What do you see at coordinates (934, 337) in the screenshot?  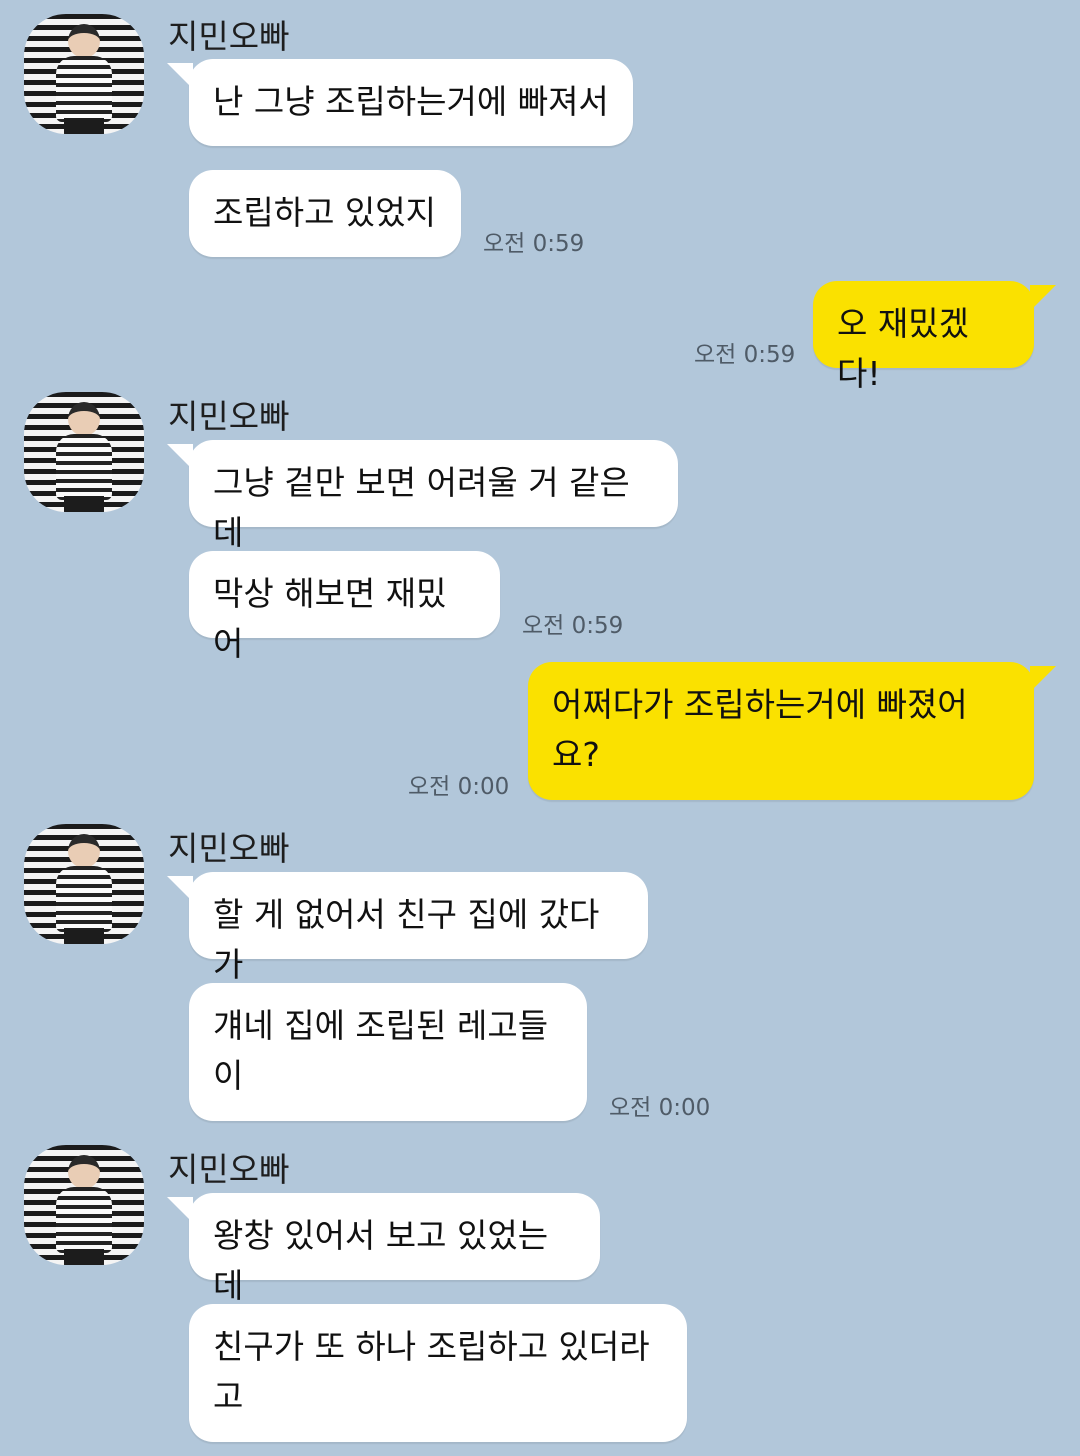 I see `outgoing-message: 오 재밌겠다!` at bounding box center [934, 337].